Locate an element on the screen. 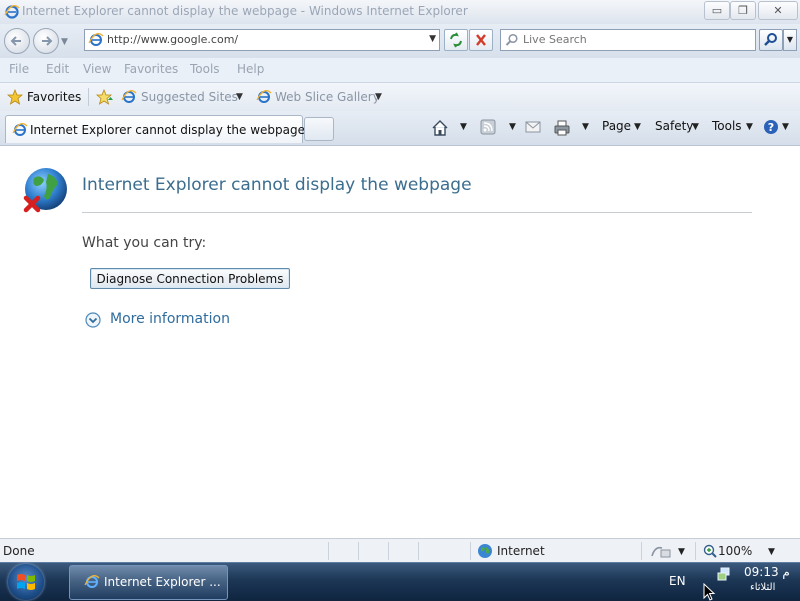  heading-divider is located at coordinates (417, 212).